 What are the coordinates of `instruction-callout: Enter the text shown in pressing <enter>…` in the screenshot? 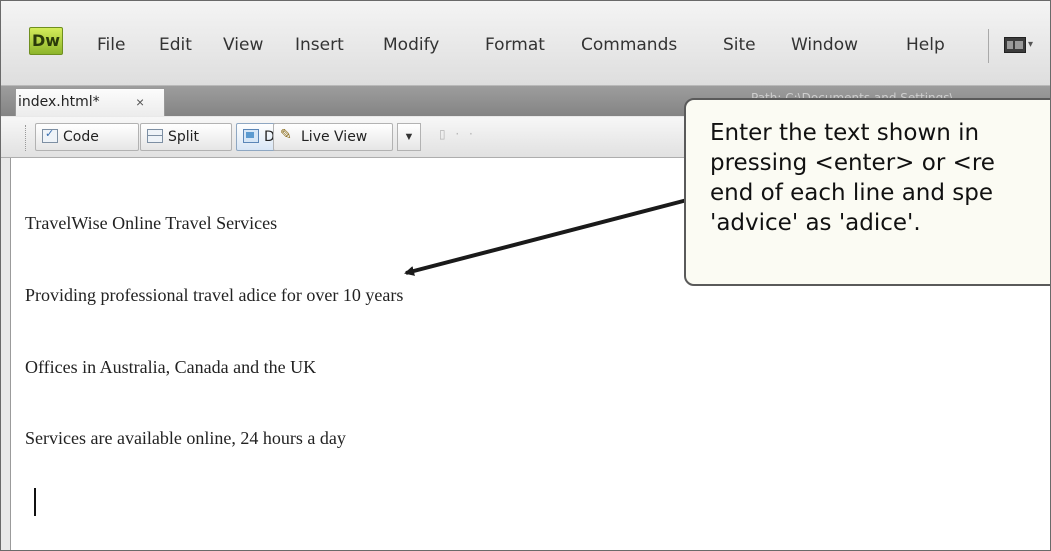 It's located at (867, 192).